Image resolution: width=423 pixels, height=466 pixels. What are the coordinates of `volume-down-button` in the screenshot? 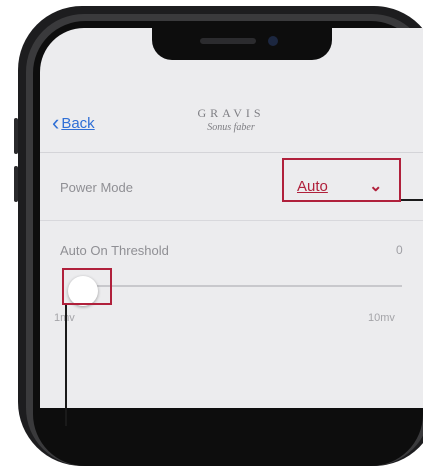 It's located at (16, 184).